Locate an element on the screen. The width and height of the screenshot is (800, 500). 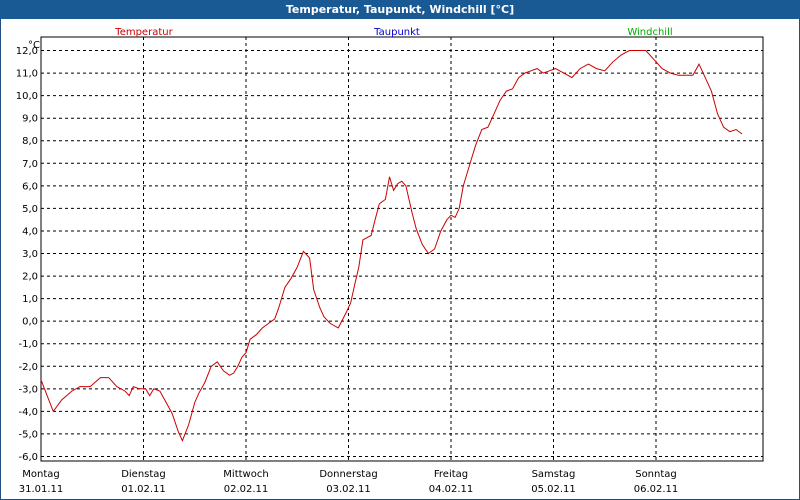
x-tick-day-label: Mittwoch is located at coordinates (245, 474).